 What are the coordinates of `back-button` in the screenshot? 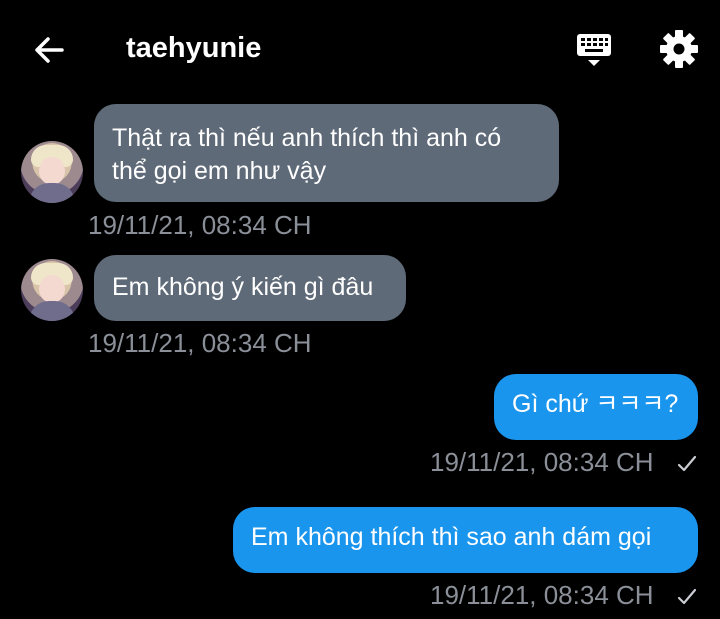 It's located at (50, 50).